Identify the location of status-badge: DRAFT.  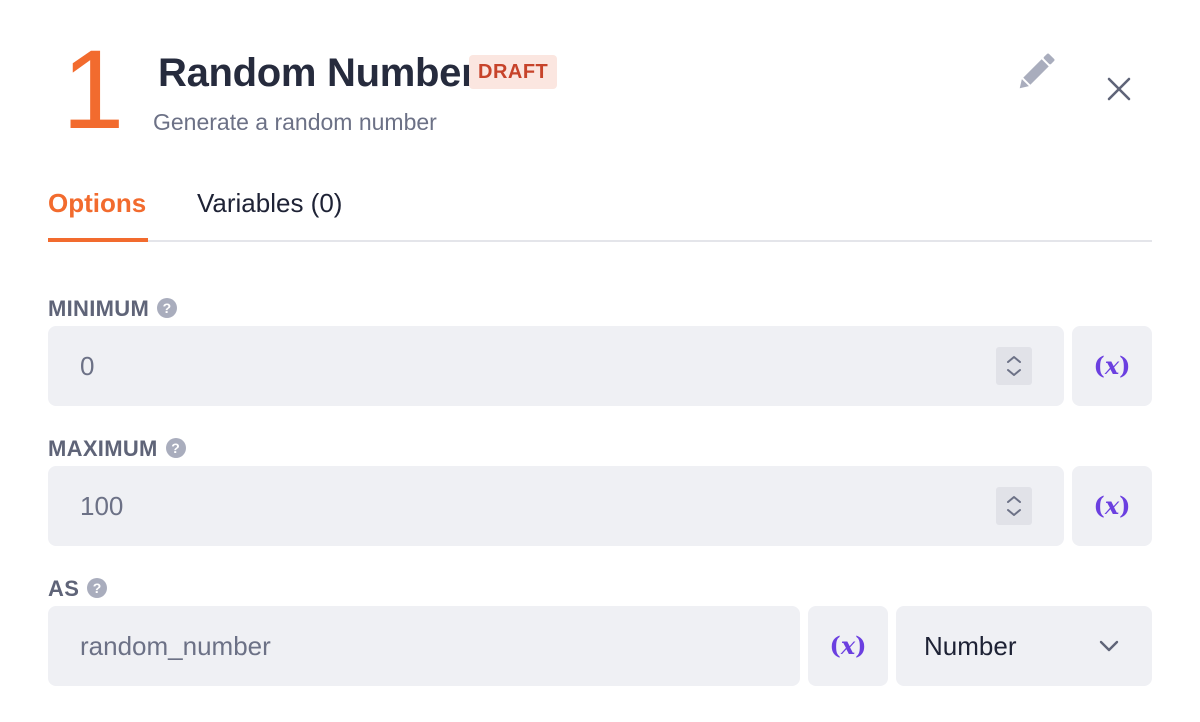
(513, 72).